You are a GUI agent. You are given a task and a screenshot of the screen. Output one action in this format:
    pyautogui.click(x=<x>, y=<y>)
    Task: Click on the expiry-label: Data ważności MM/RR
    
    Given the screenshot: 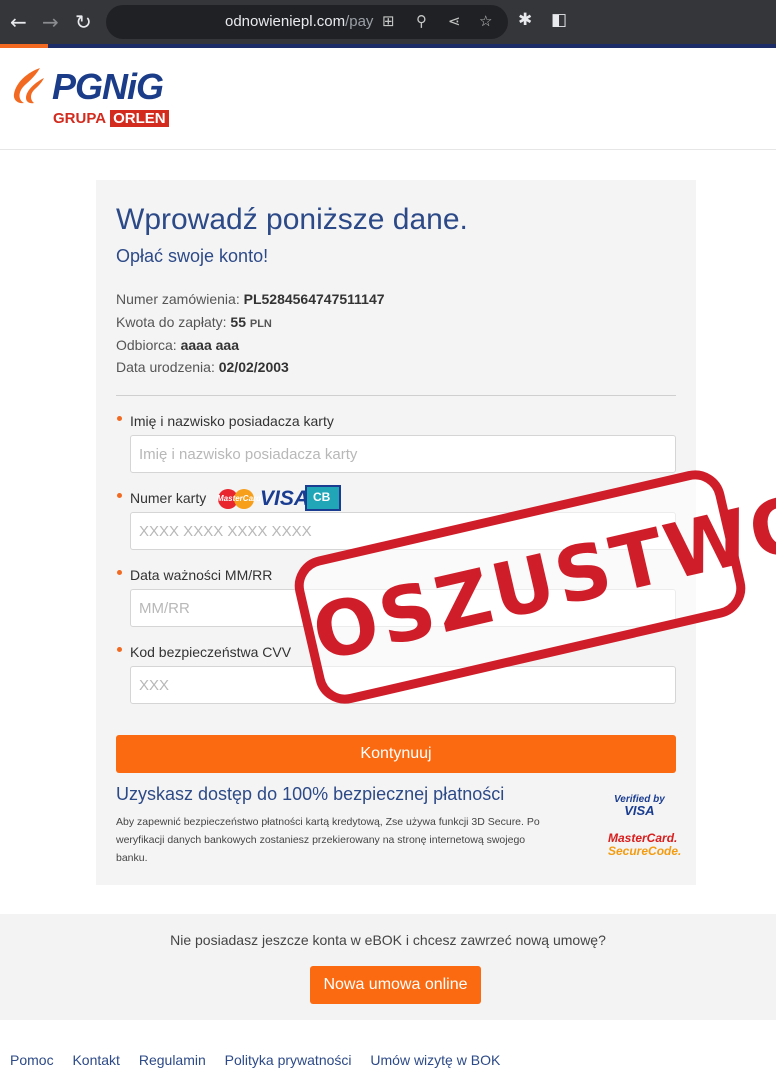 What is the action you would take?
    pyautogui.click(x=201, y=575)
    